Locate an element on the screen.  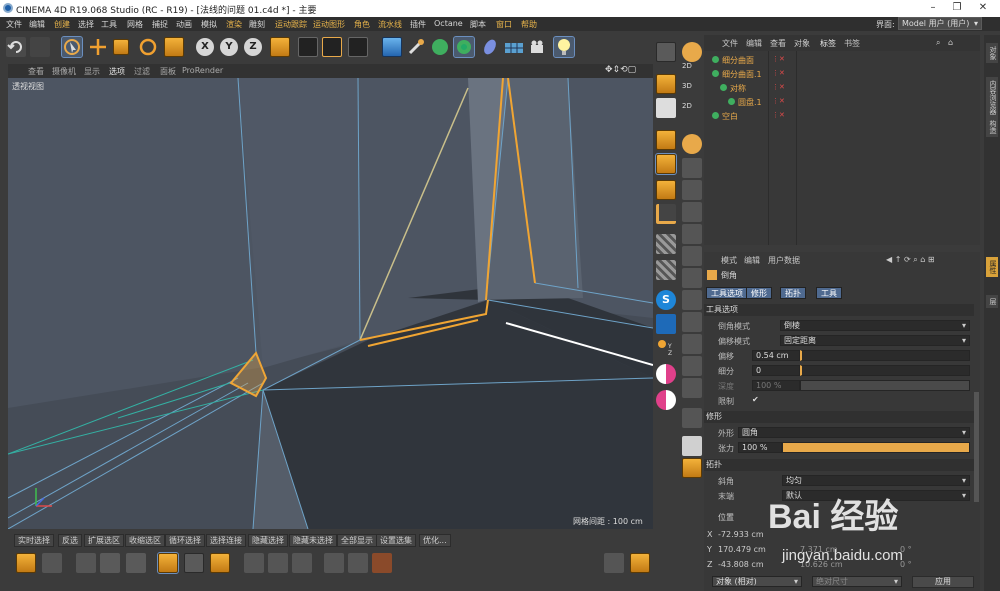
menu-18: 窗口 is located at coordinates (504, 24).